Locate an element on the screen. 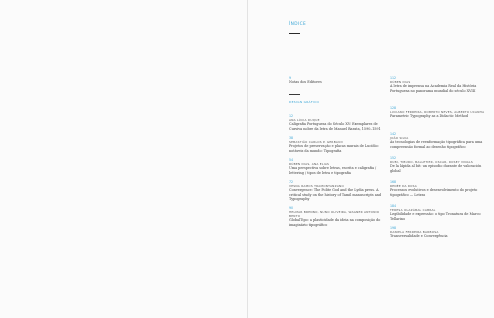 Image resolution: width=494 pixels, height=318 pixels. divider-rule is located at coordinates (294, 95).